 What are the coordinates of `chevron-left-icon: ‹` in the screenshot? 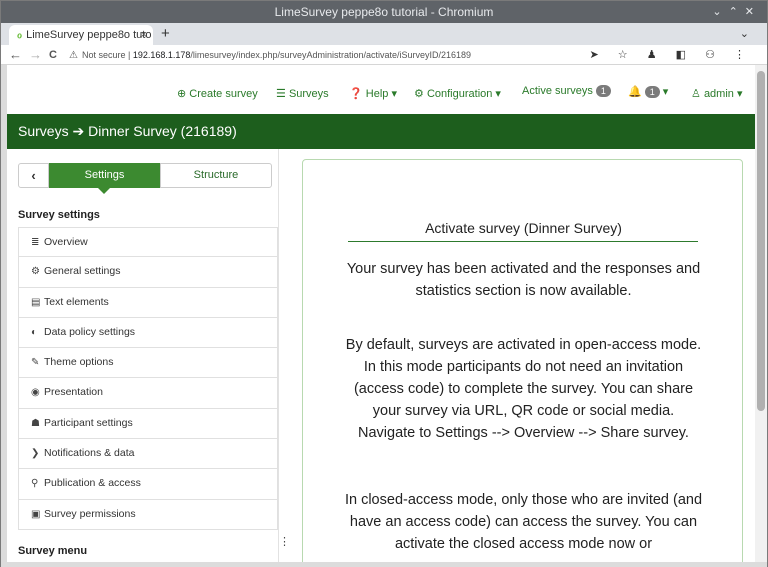 It's located at (33, 175).